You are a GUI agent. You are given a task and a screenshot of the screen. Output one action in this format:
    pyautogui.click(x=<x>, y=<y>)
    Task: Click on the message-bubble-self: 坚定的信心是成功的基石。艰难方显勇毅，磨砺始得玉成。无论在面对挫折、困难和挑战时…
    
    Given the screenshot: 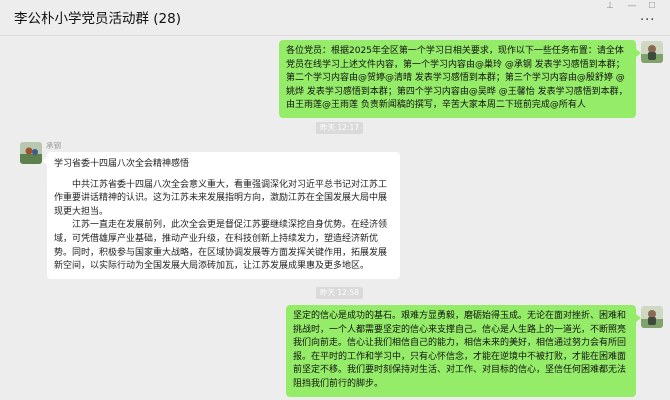 What is the action you would take?
    pyautogui.click(x=461, y=351)
    